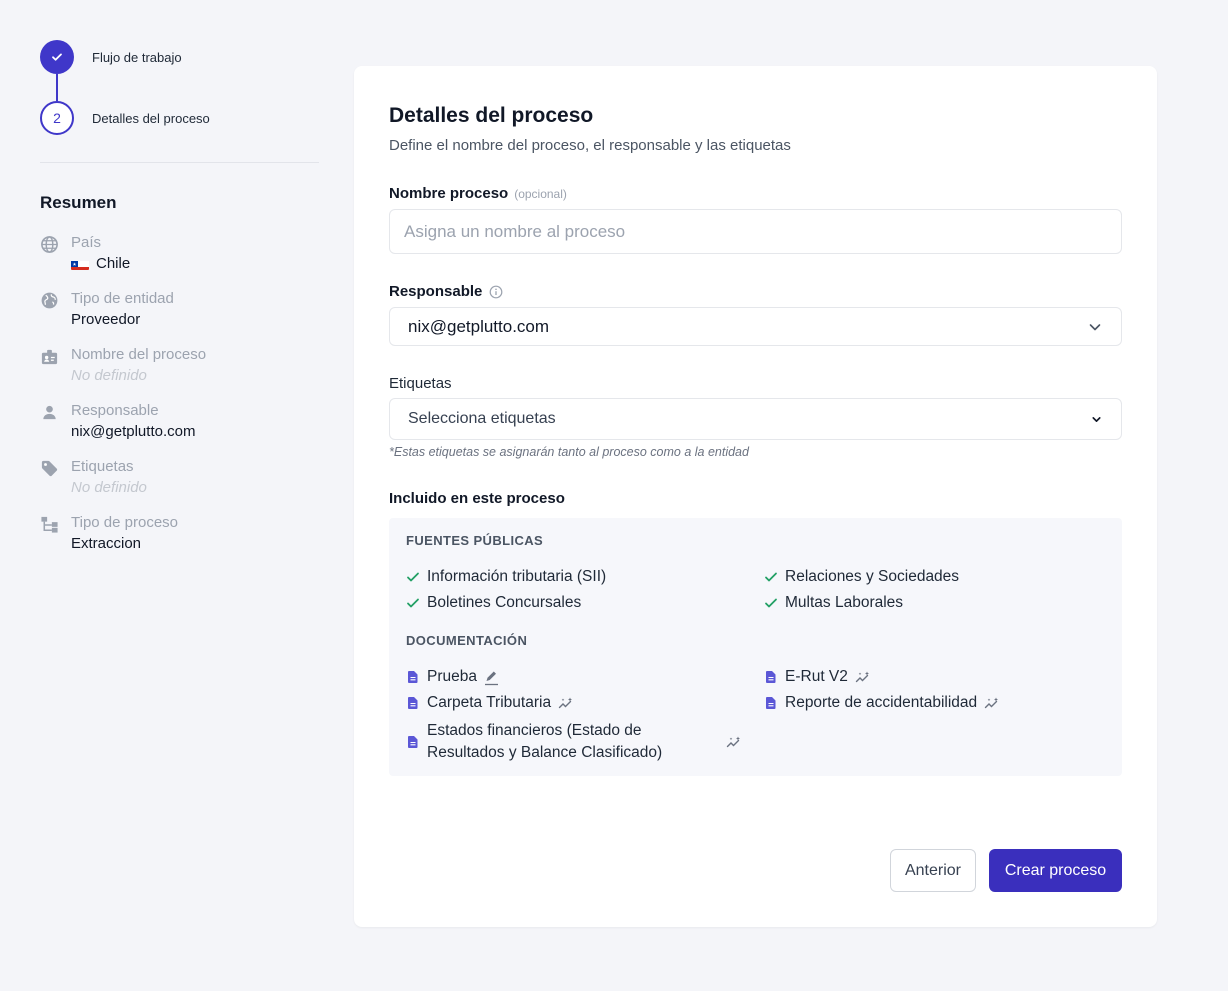 This screenshot has width=1228, height=991. I want to click on tags-label: Etiquetas, so click(420, 383).